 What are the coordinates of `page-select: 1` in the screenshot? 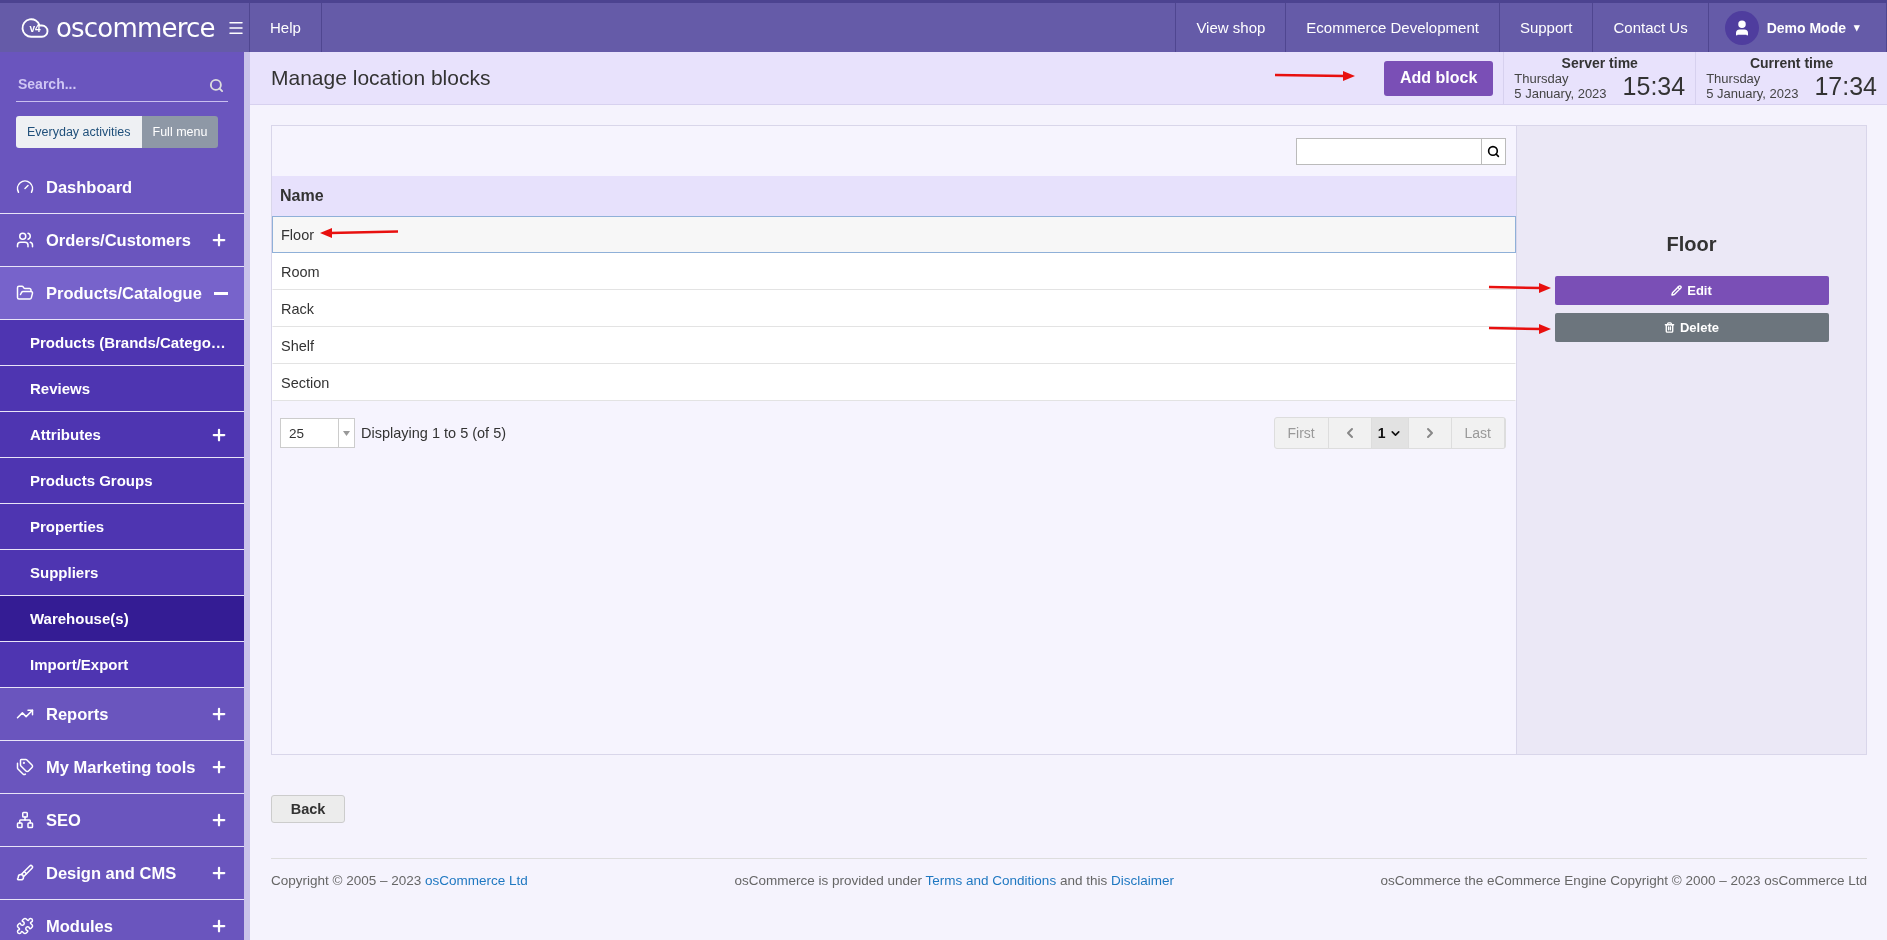 It's located at (1390, 433).